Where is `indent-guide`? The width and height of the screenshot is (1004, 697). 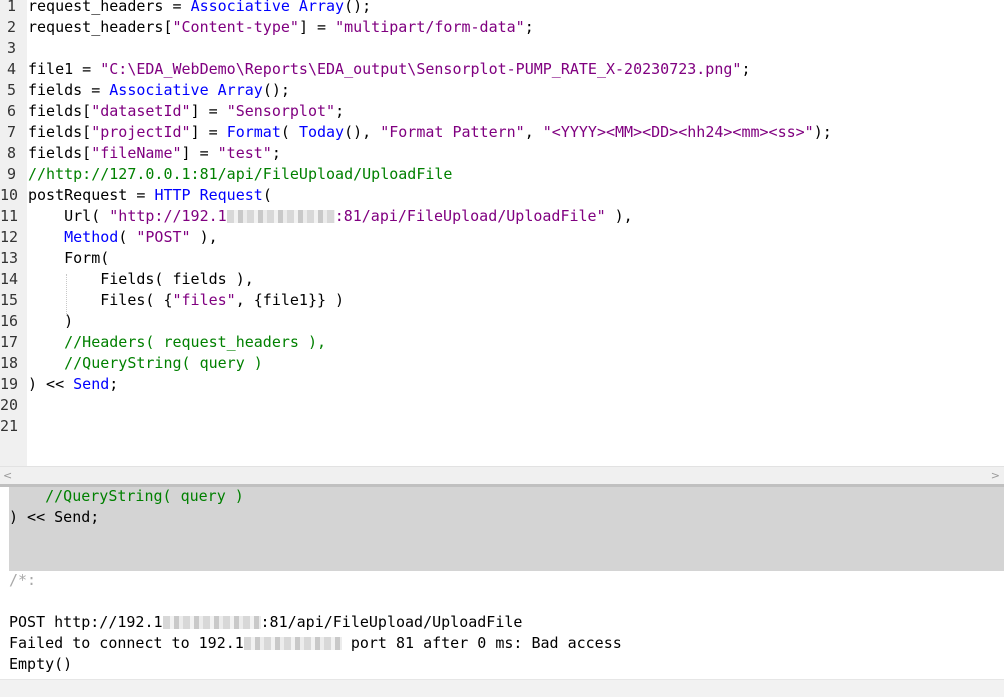
indent-guide is located at coordinates (66, 295).